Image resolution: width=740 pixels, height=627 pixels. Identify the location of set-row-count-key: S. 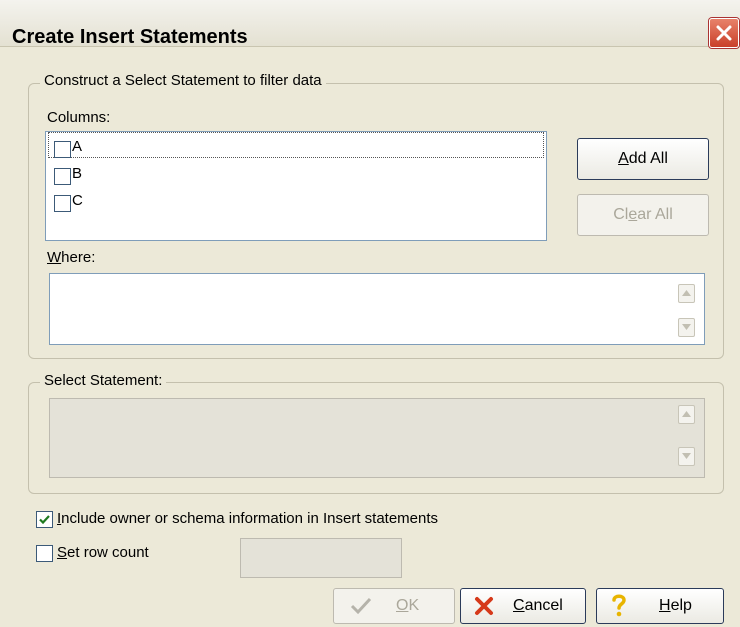
(62, 552).